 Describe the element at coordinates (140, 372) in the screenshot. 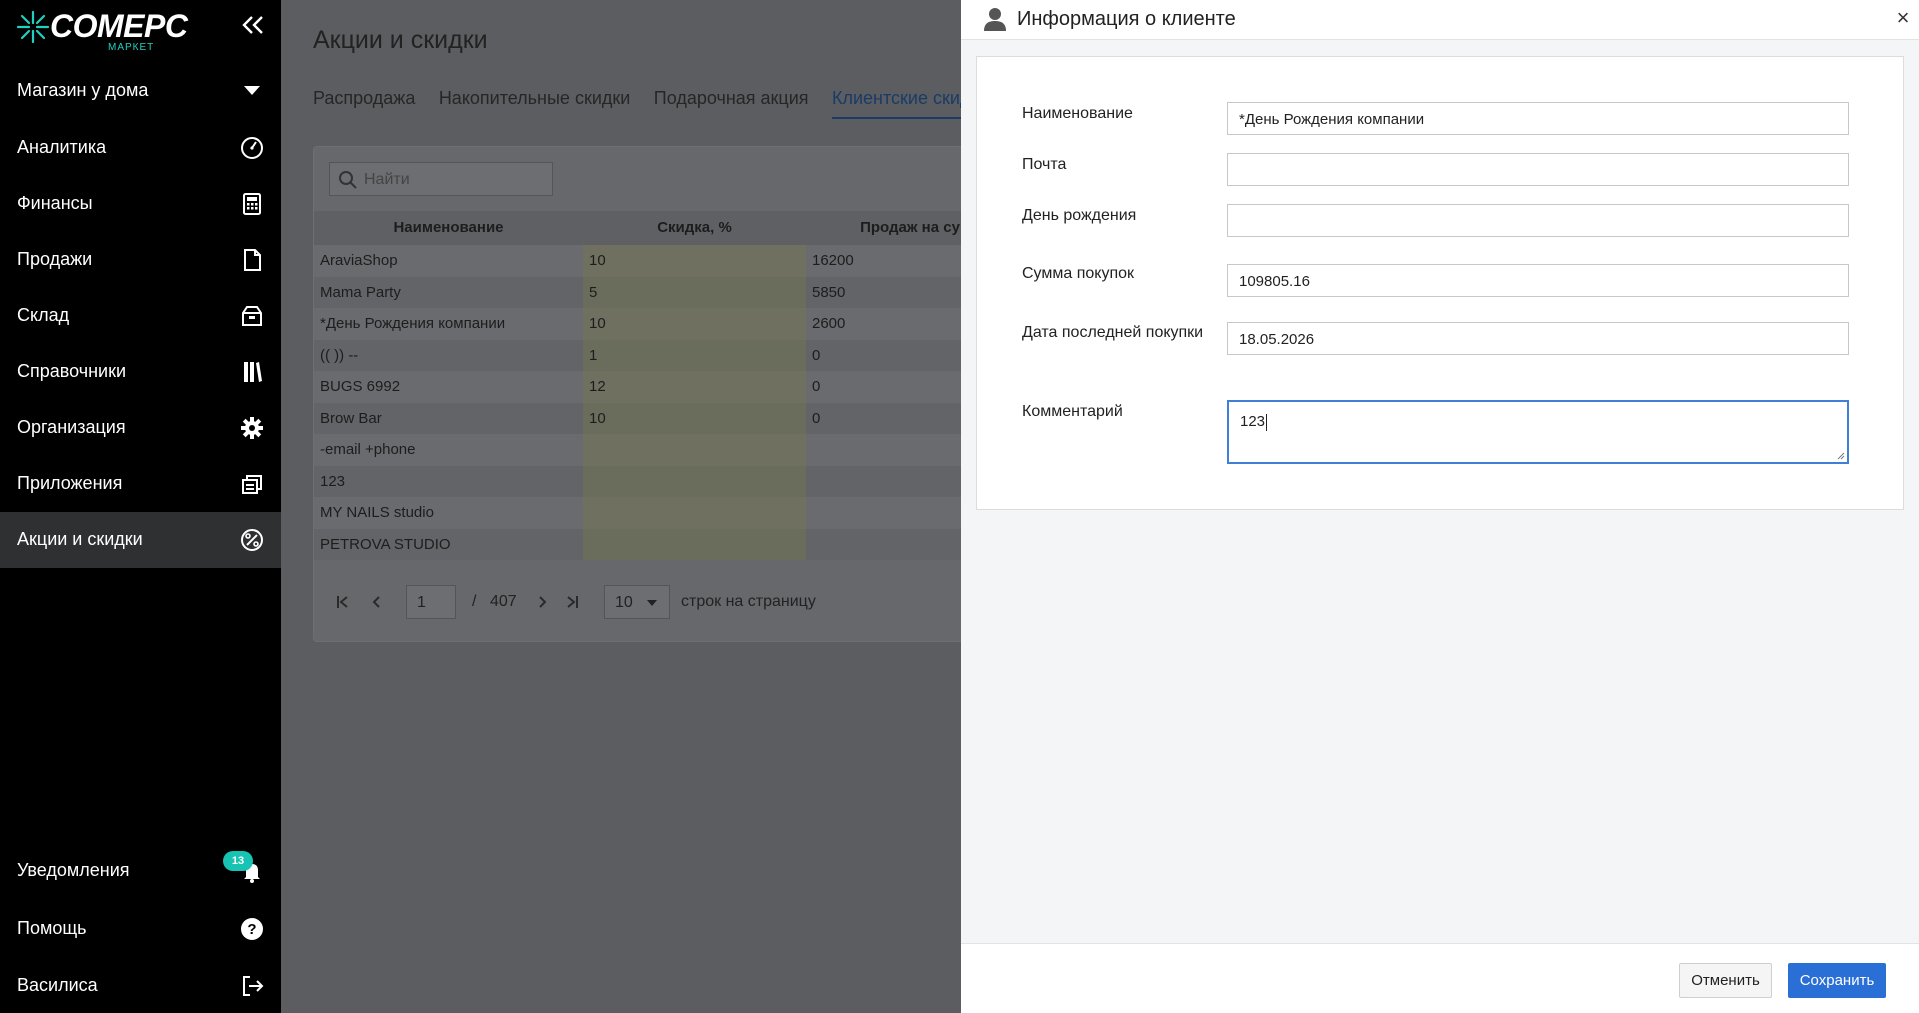

I see `sidebar-item-directories: Справочники` at that location.